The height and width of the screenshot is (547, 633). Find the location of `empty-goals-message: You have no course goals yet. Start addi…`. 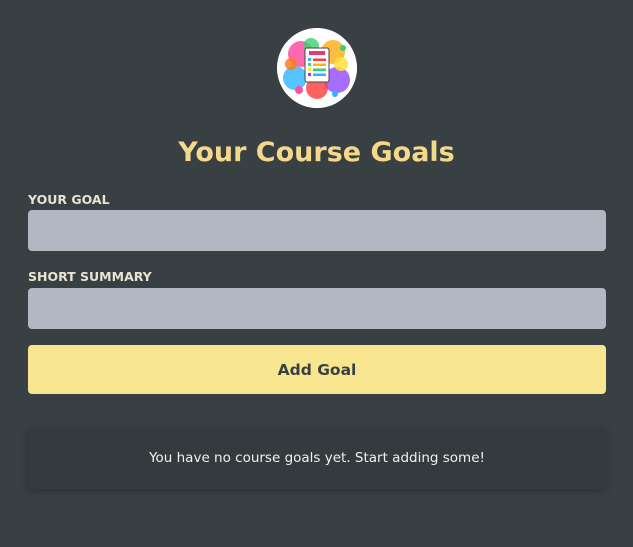

empty-goals-message: You have no course goals yet. Start addi… is located at coordinates (317, 458).